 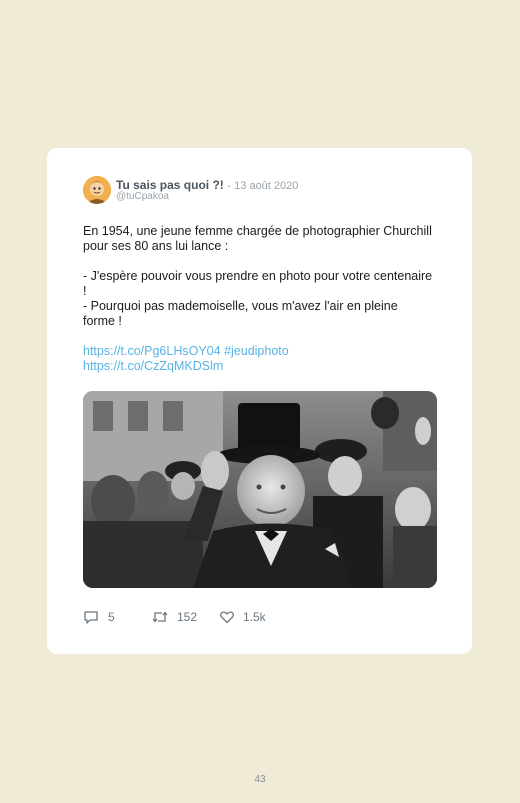 I want to click on comment-bubble-icon, so click(x=91, y=617).